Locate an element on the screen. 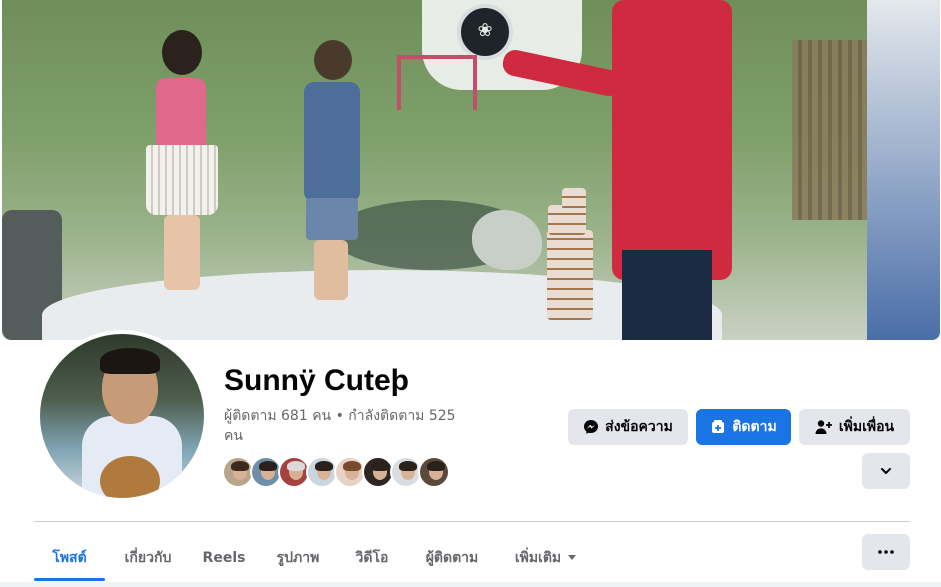  cover-bridge-rail is located at coordinates (437, 82).